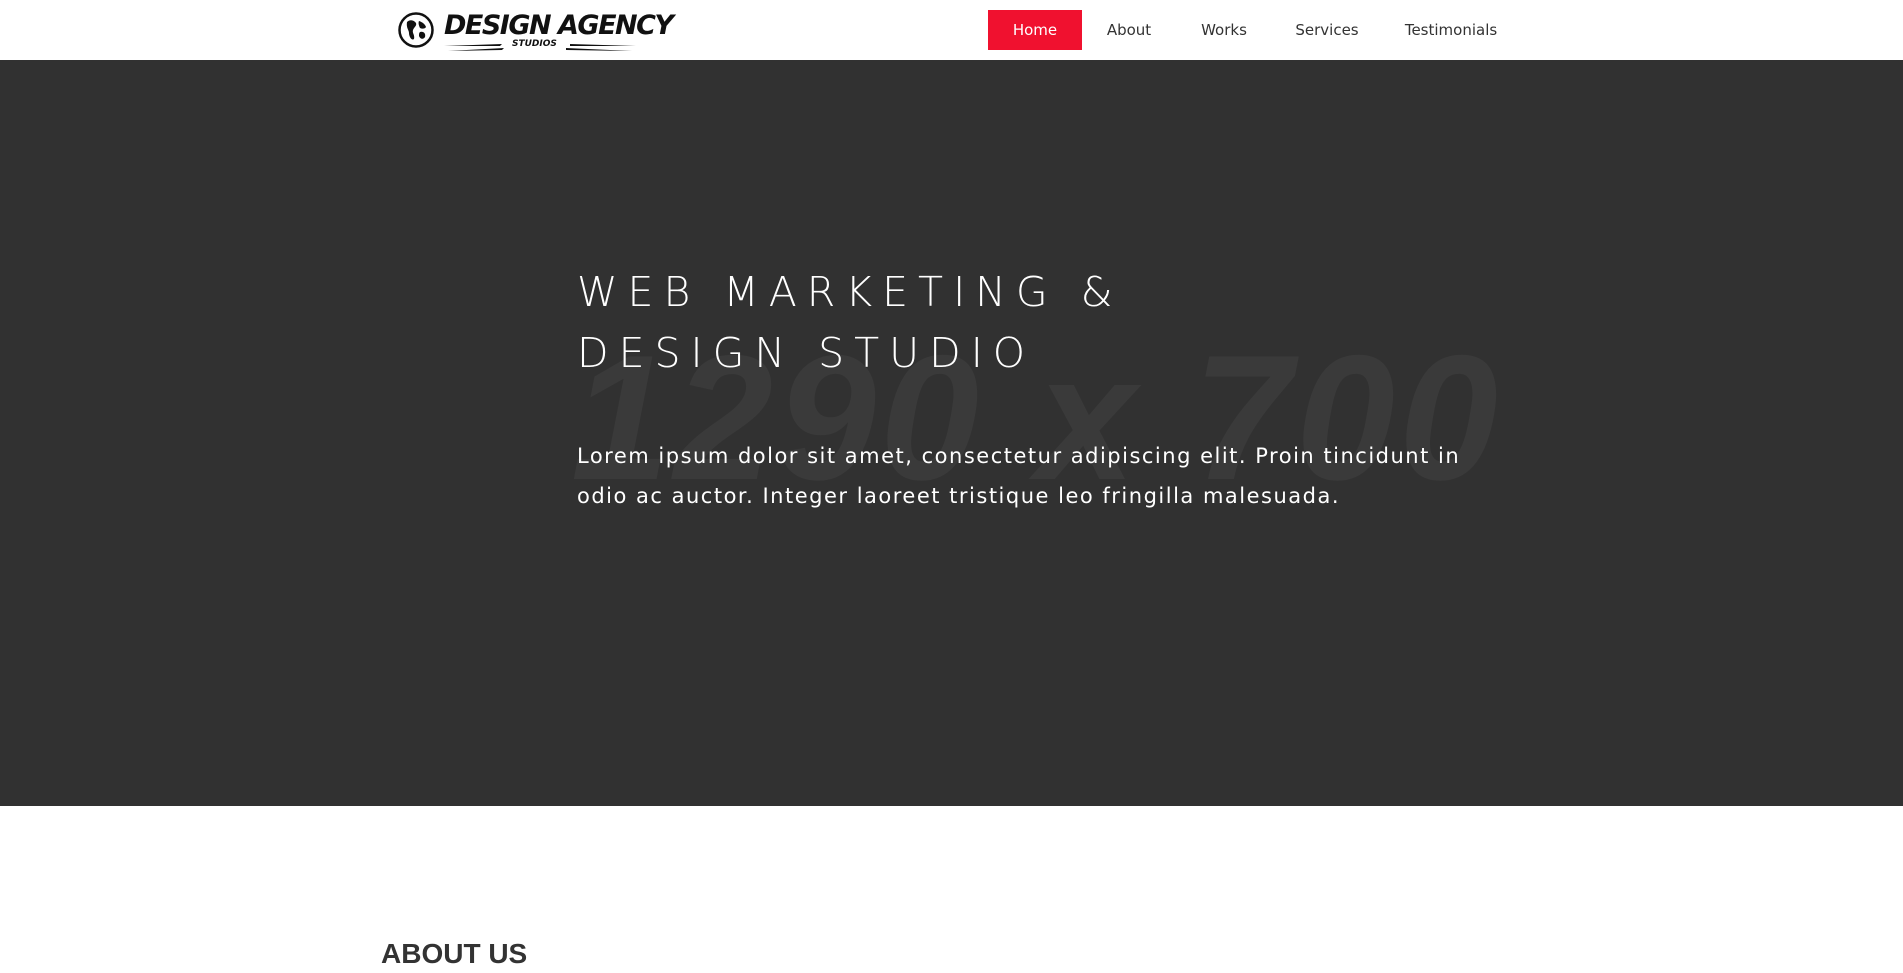 The height and width of the screenshot is (973, 1903). What do you see at coordinates (1224, 30) in the screenshot?
I see `nav-works: Works` at bounding box center [1224, 30].